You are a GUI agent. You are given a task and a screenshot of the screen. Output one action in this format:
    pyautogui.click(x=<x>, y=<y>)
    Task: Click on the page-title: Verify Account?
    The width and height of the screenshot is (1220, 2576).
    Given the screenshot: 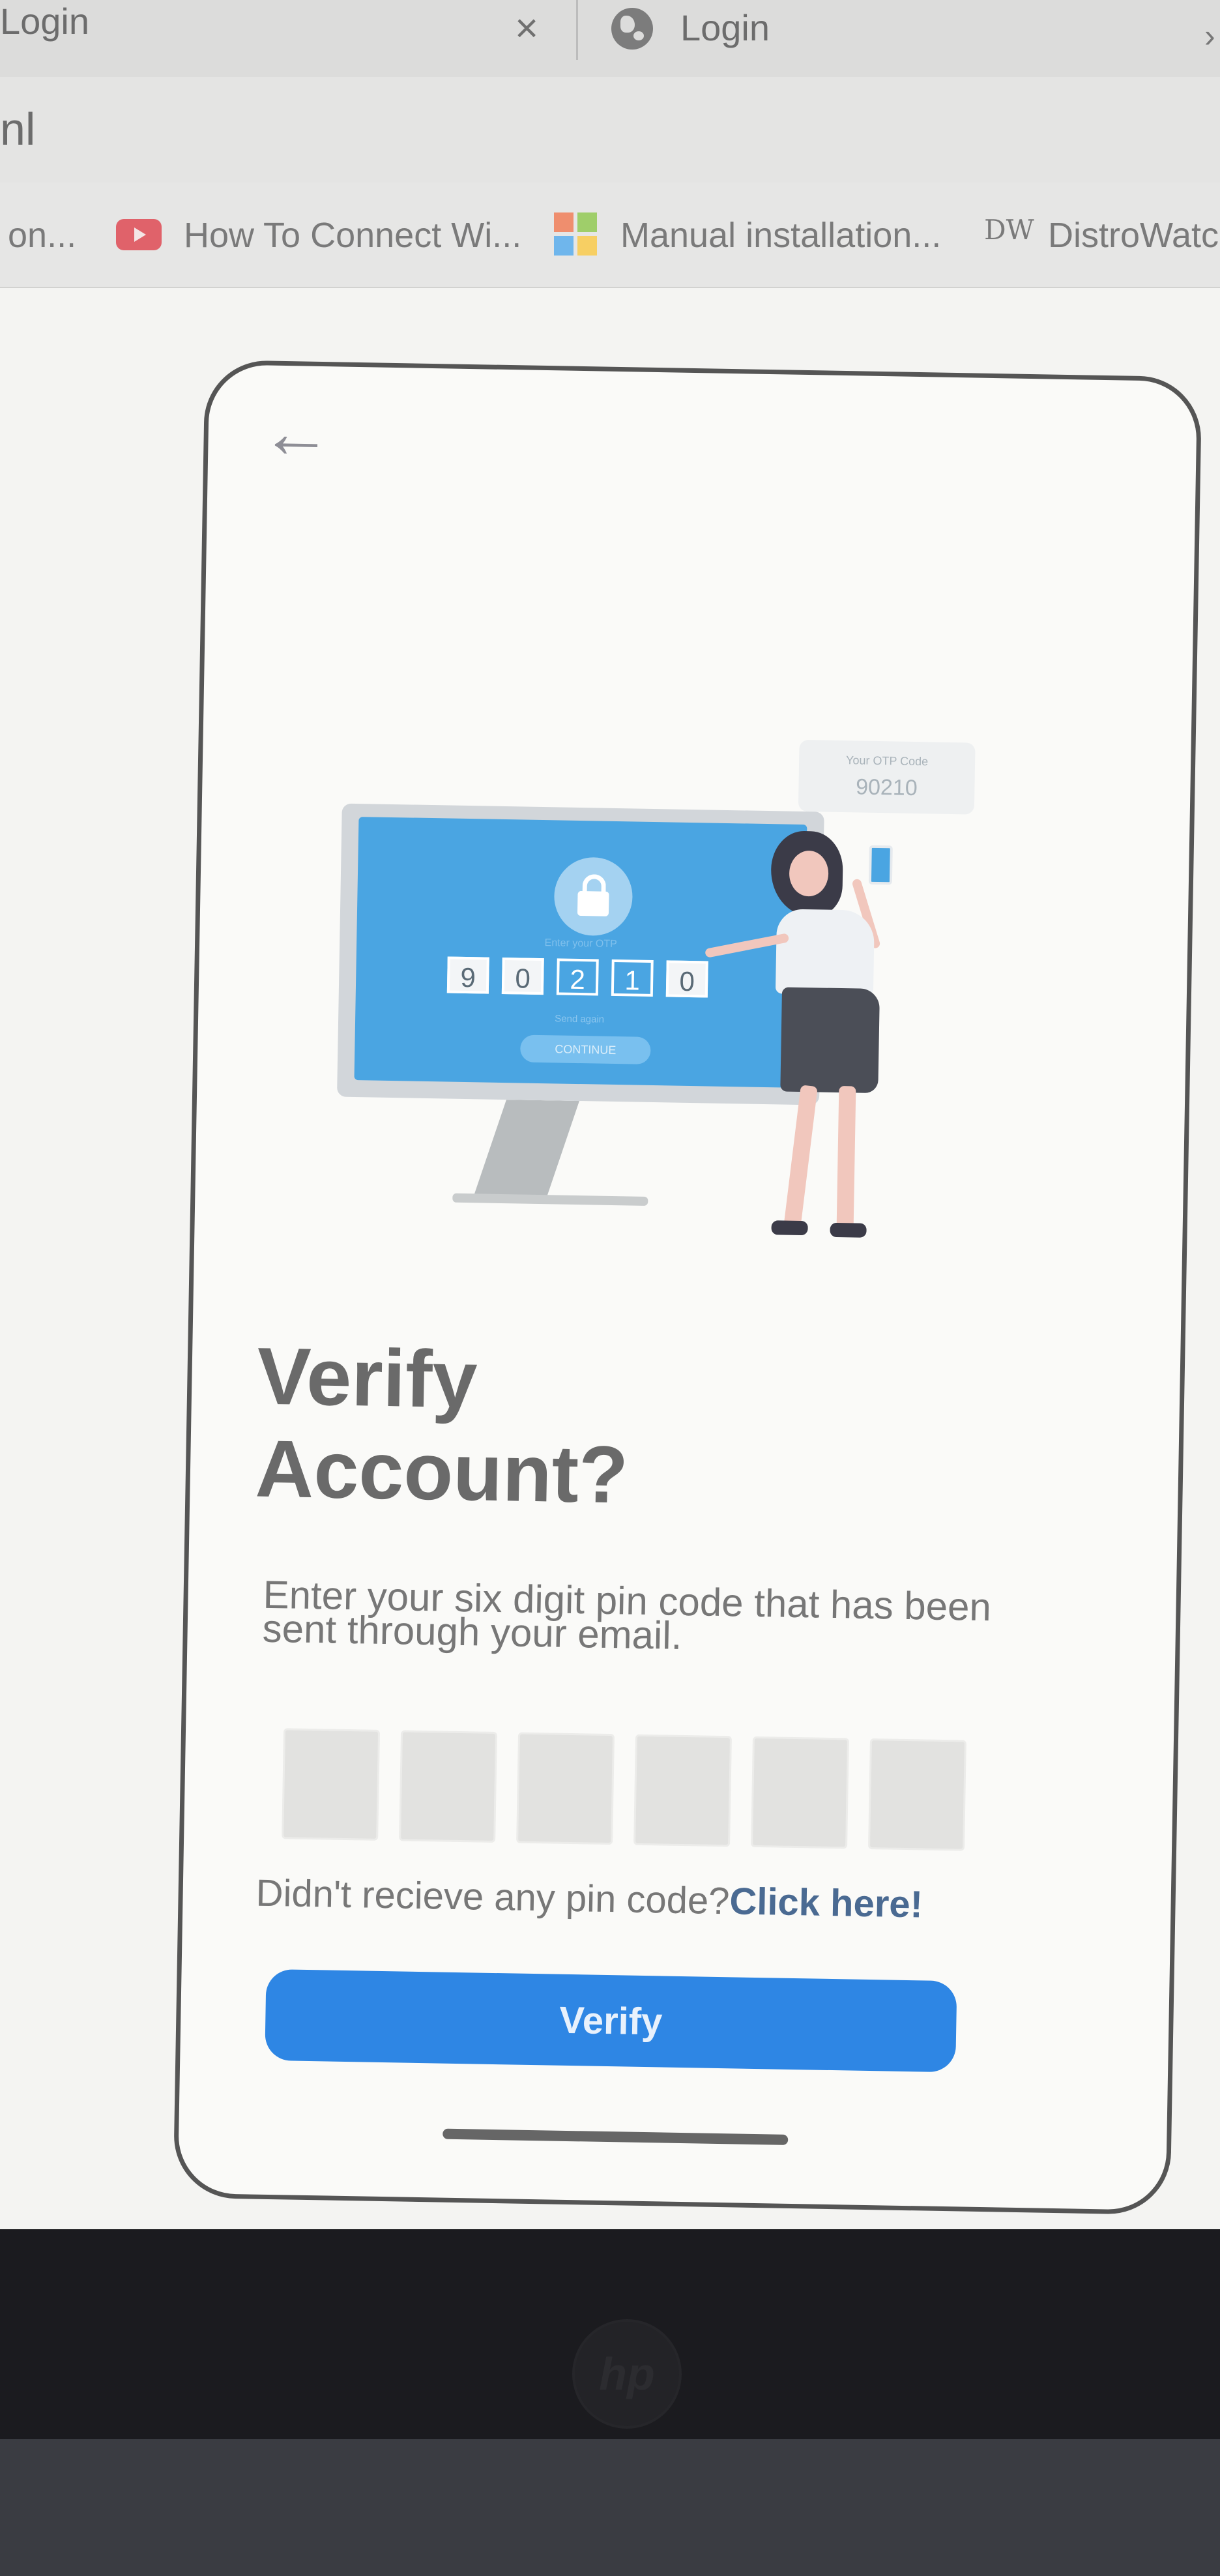 What is the action you would take?
    pyautogui.click(x=615, y=1429)
    